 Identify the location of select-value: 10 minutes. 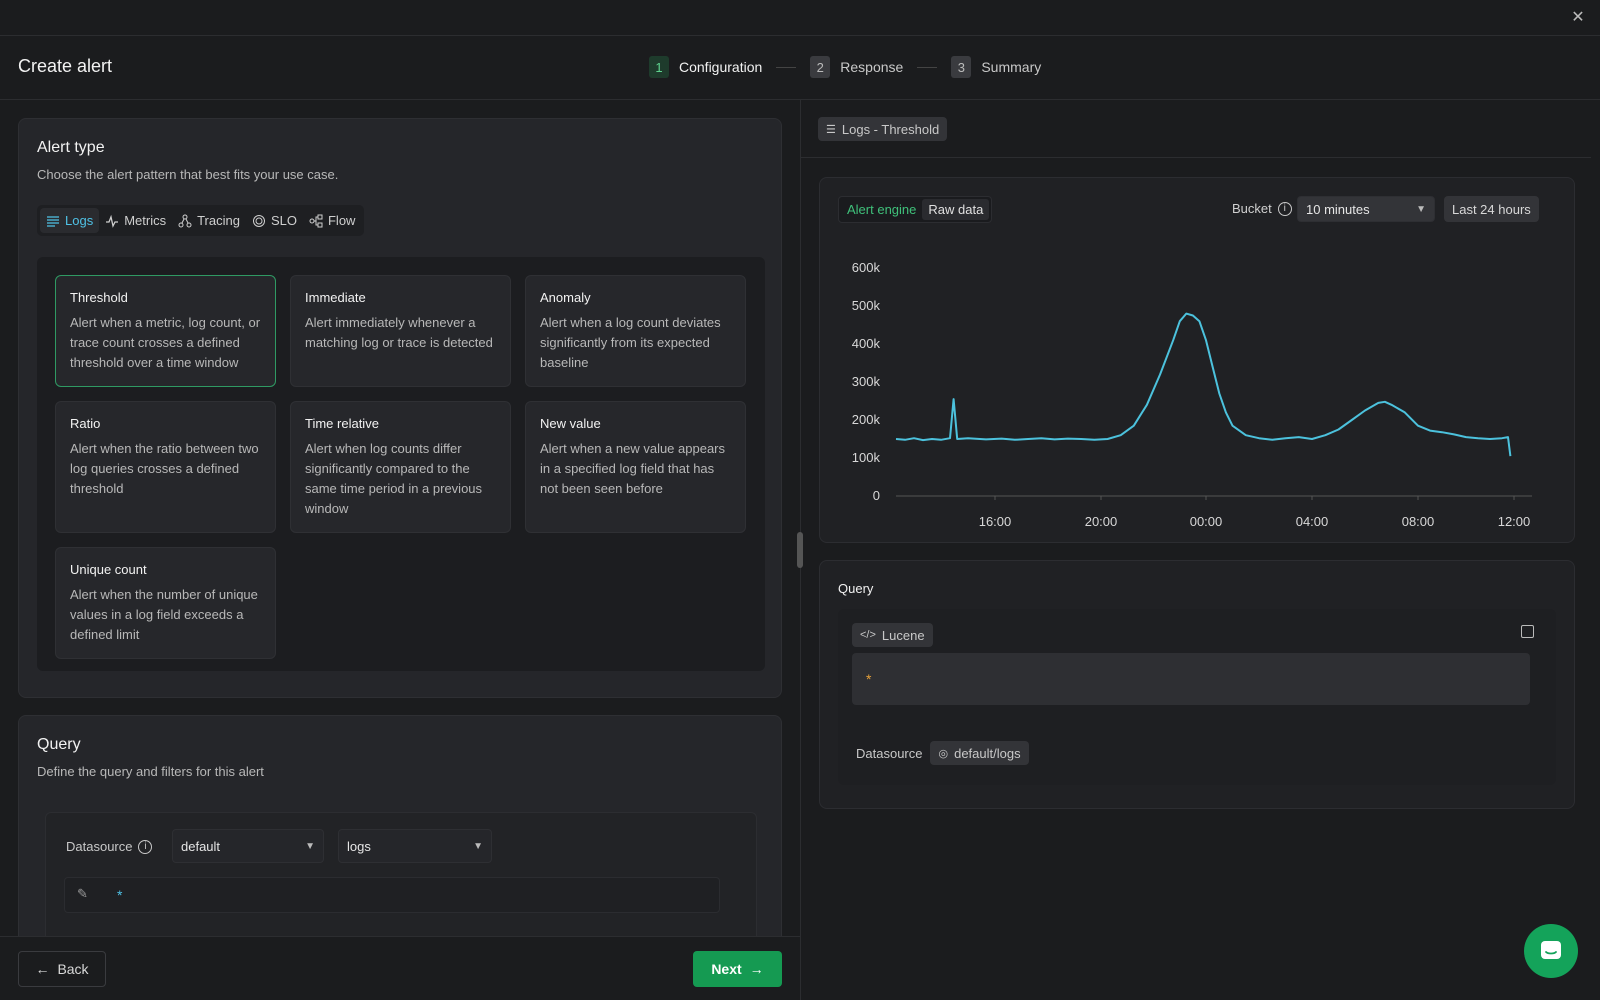
(1338, 209).